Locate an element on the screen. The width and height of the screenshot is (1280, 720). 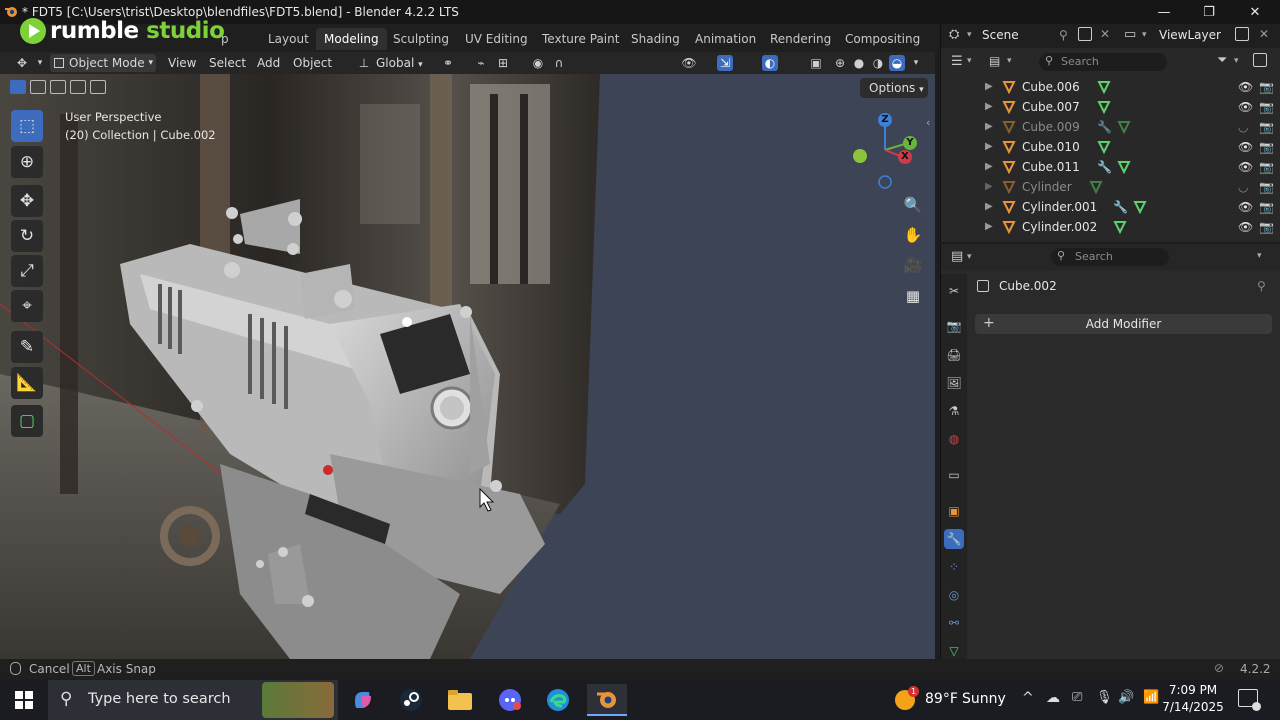
ortho-grid-icon: ▦ is located at coordinates (913, 296).